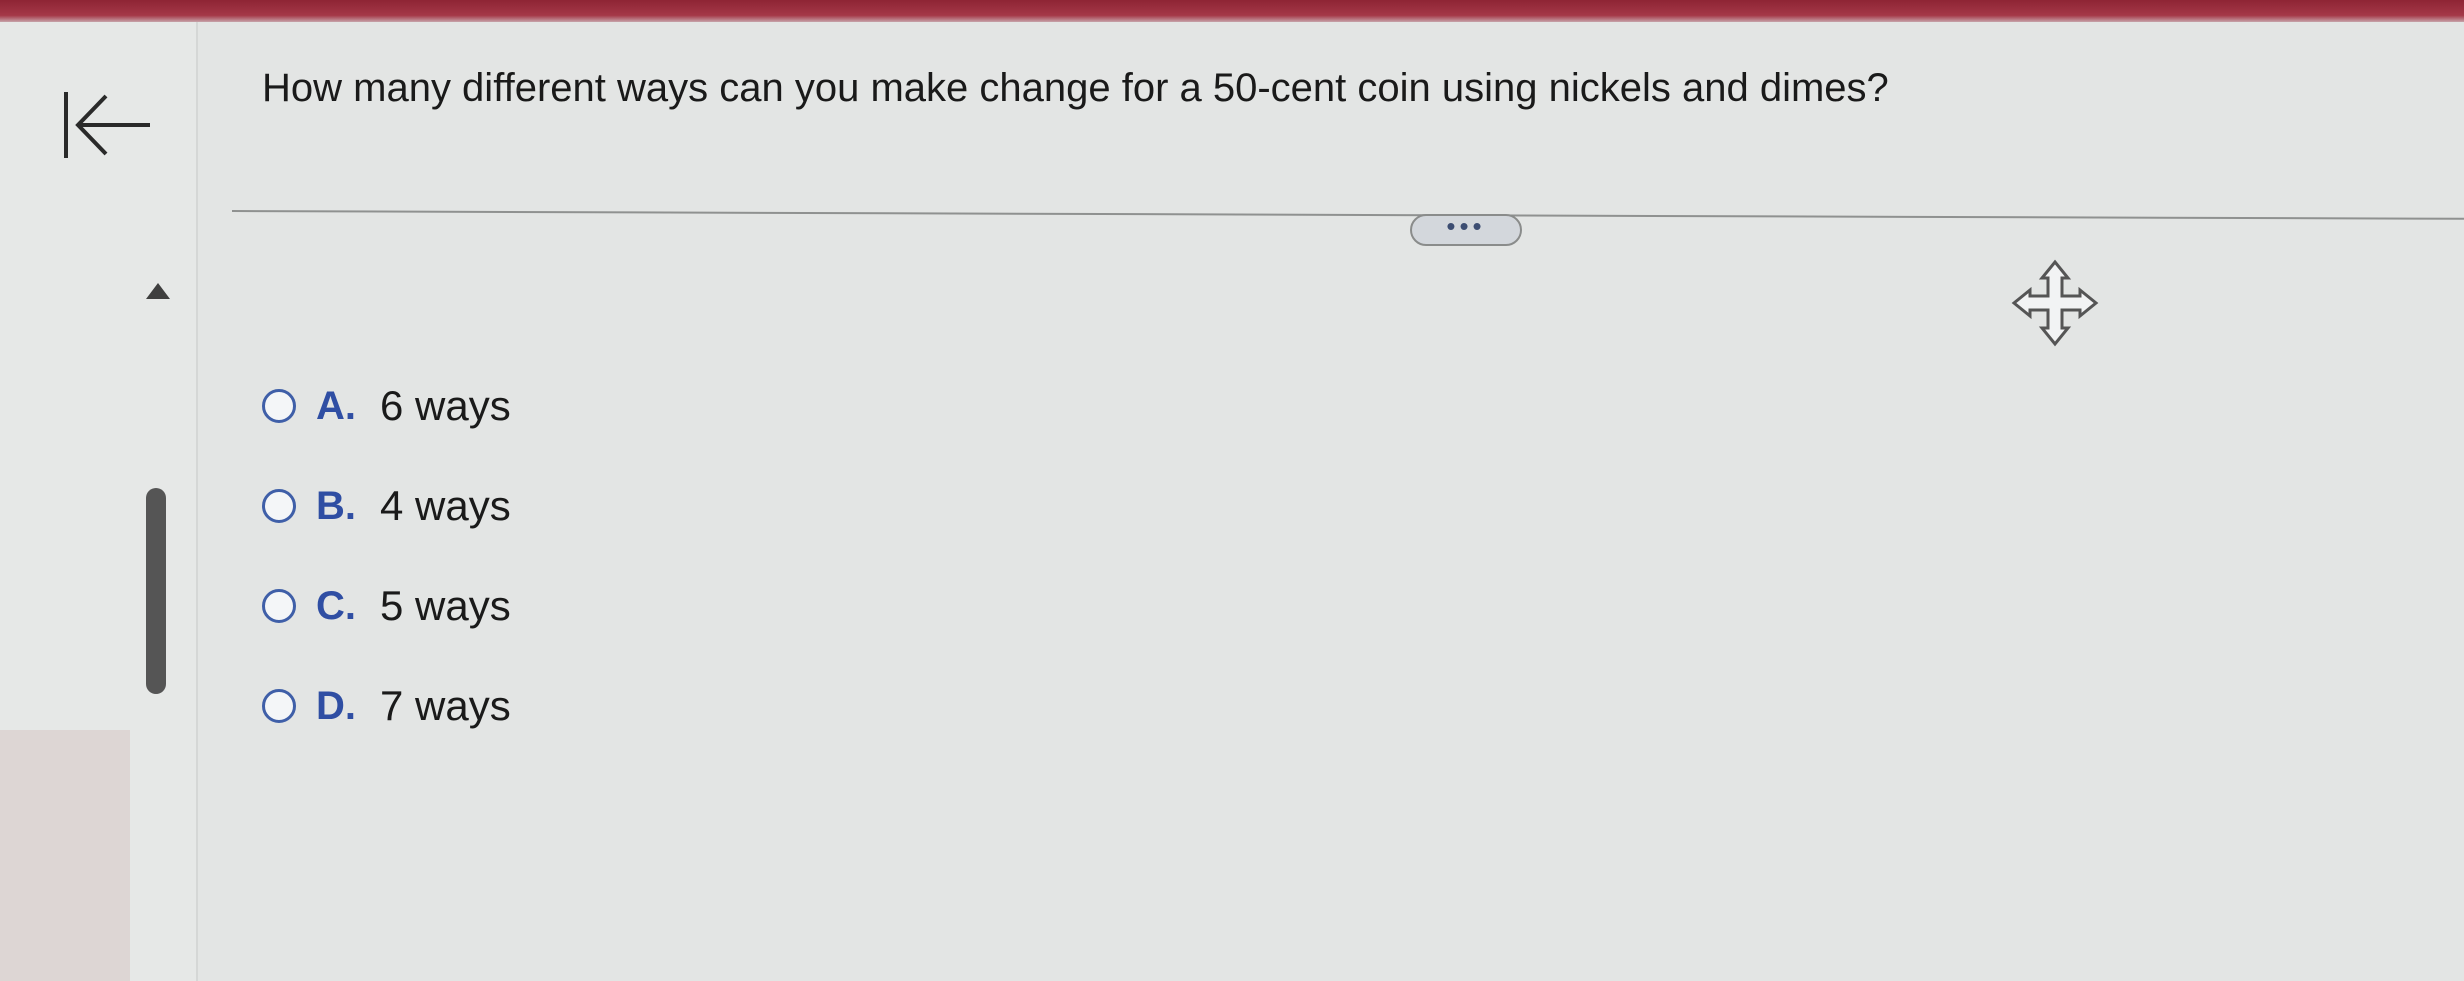  What do you see at coordinates (107, 125) in the screenshot?
I see `collapse-left-arrow-icon` at bounding box center [107, 125].